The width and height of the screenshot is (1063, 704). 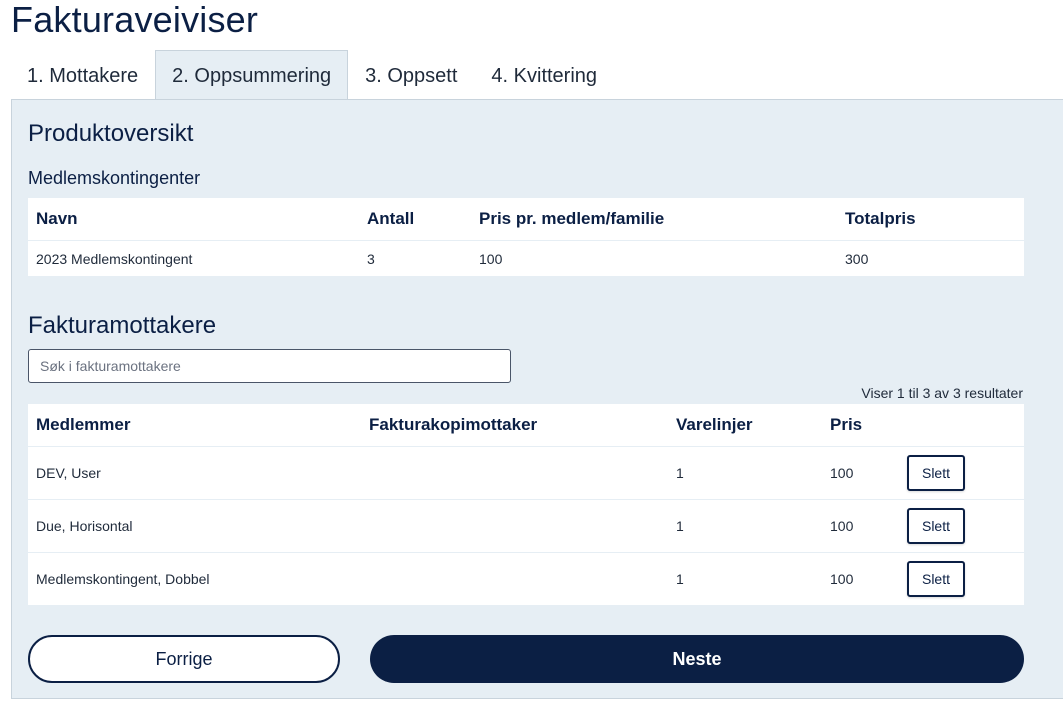 I want to click on column-header-totalpris: Totalpris, so click(x=880, y=218).